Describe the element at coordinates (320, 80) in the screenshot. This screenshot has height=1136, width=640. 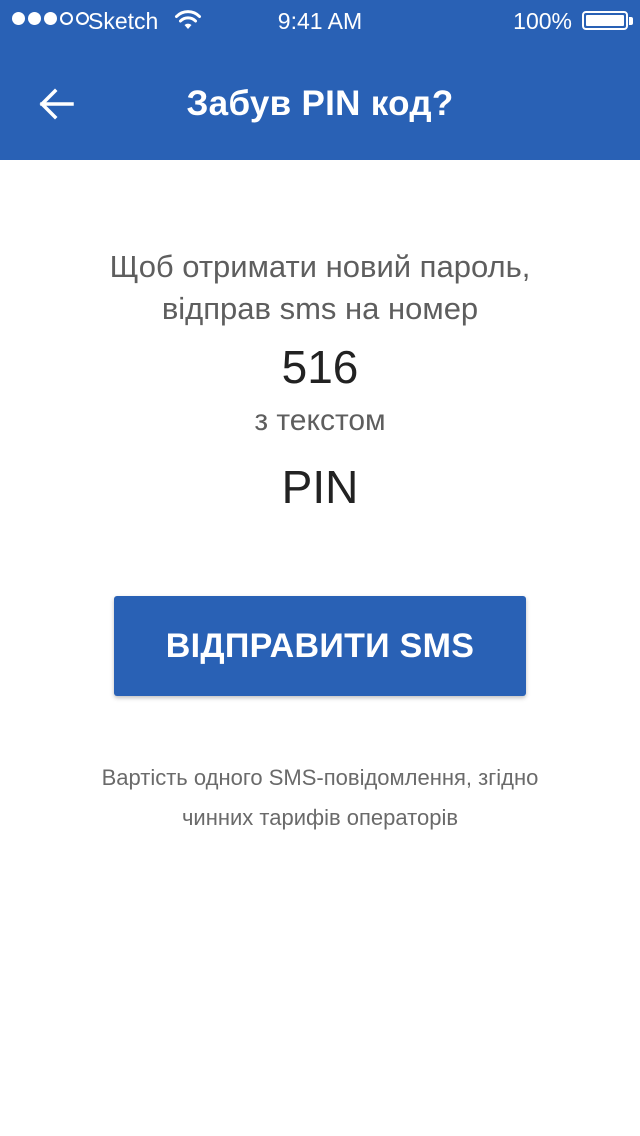
I see `app-header: Sketch 9:41 AM 100% Забув PIN код?` at that location.